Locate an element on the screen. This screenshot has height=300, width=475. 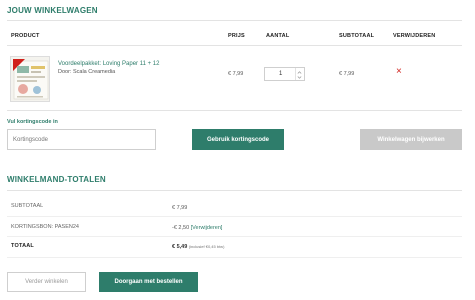
product-subtotal: € 7,99 is located at coordinates (347, 74).